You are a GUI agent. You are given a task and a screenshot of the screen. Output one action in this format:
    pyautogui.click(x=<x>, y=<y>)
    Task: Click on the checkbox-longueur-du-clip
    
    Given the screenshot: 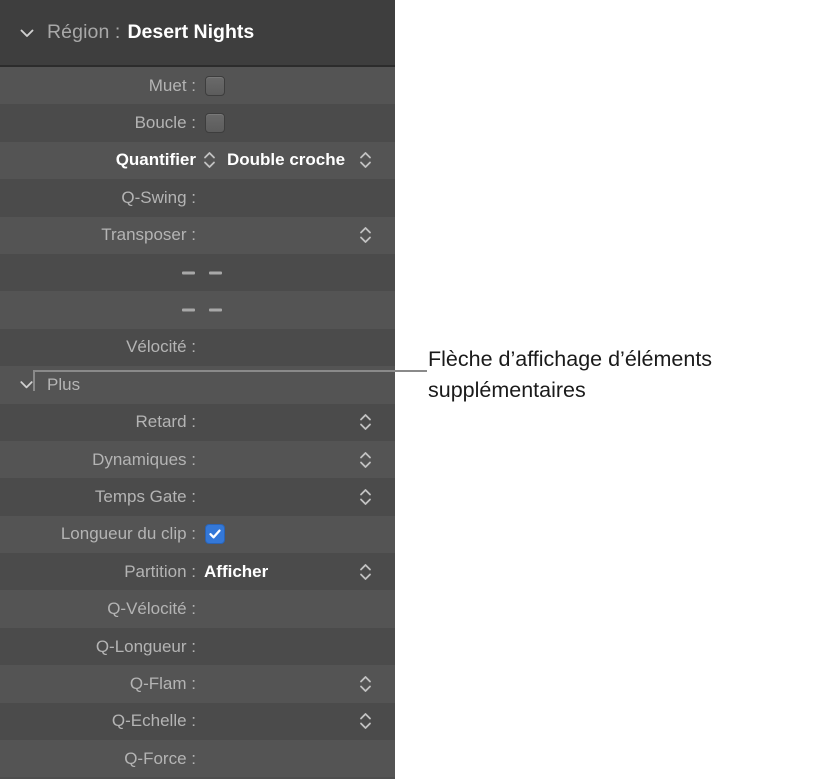 What is the action you would take?
    pyautogui.click(x=215, y=534)
    